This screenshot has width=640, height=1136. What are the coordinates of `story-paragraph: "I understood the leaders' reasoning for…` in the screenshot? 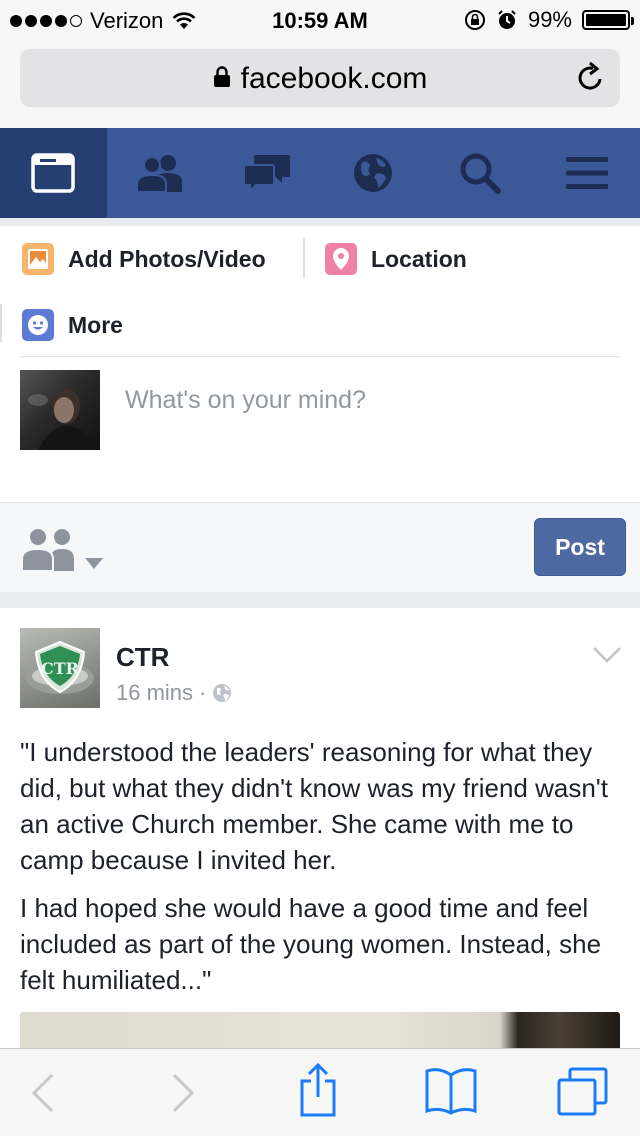 It's located at (314, 806).